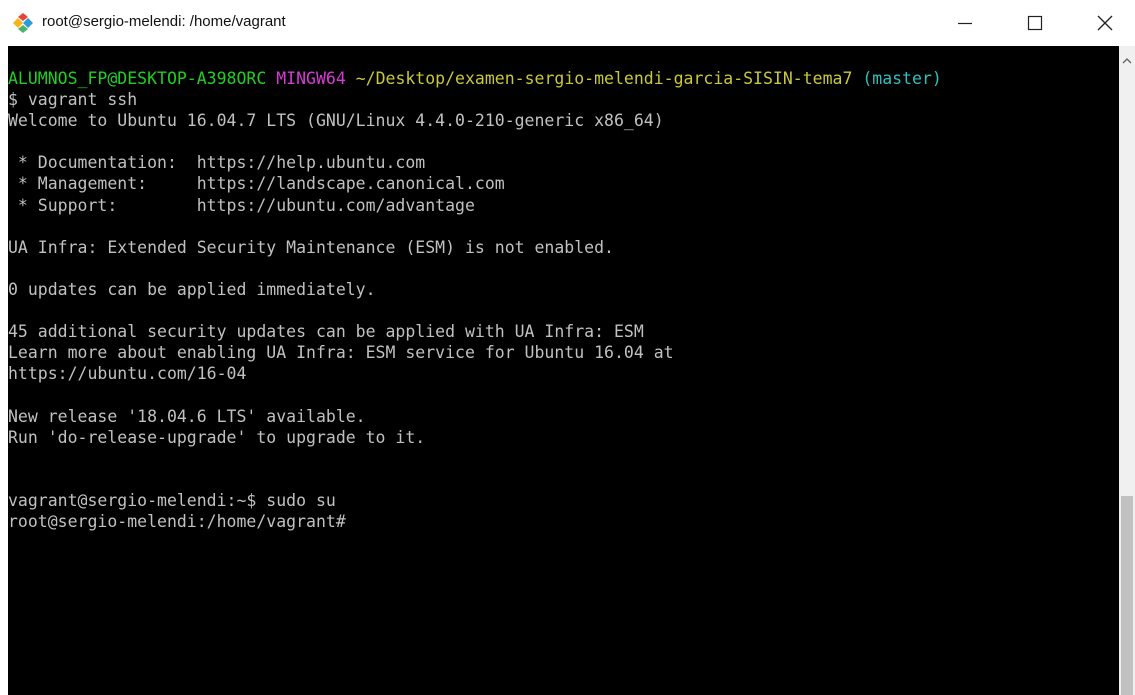 Image resolution: width=1135 pixels, height=695 pixels. I want to click on minimize-icon, so click(965, 23).